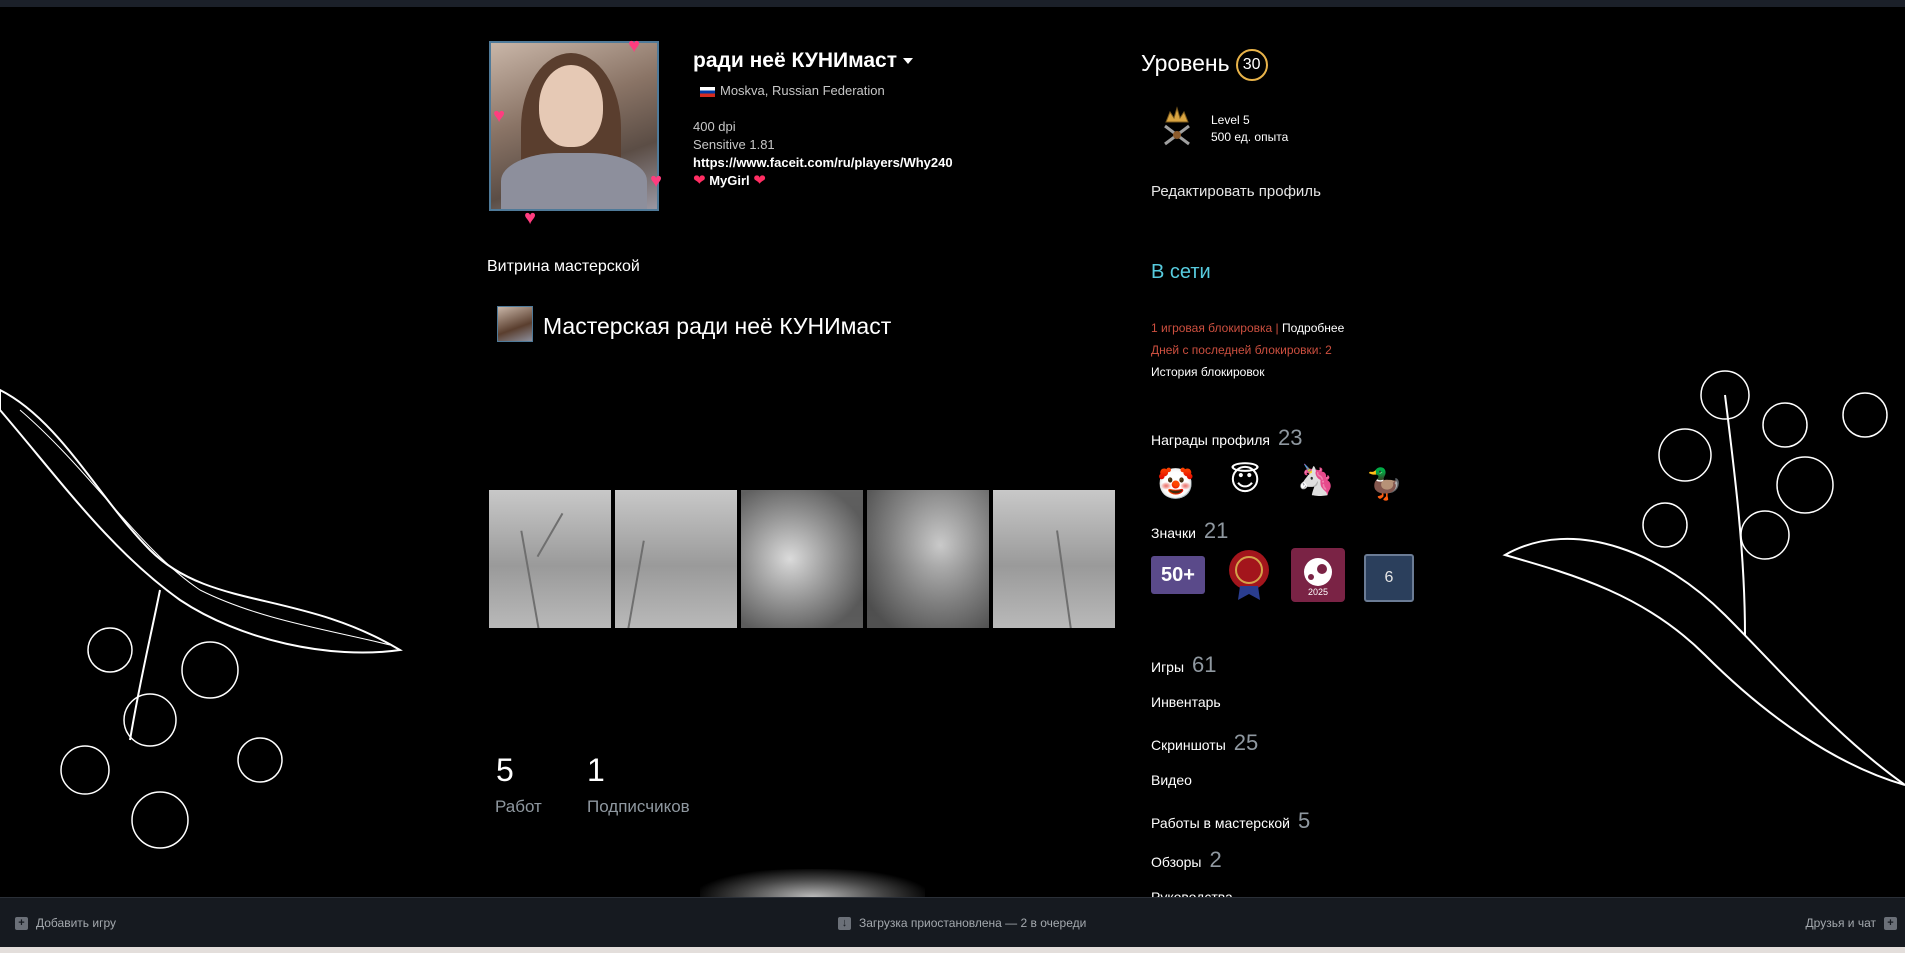 The height and width of the screenshot is (953, 1905). I want to click on badges-count: 21, so click(1216, 530).